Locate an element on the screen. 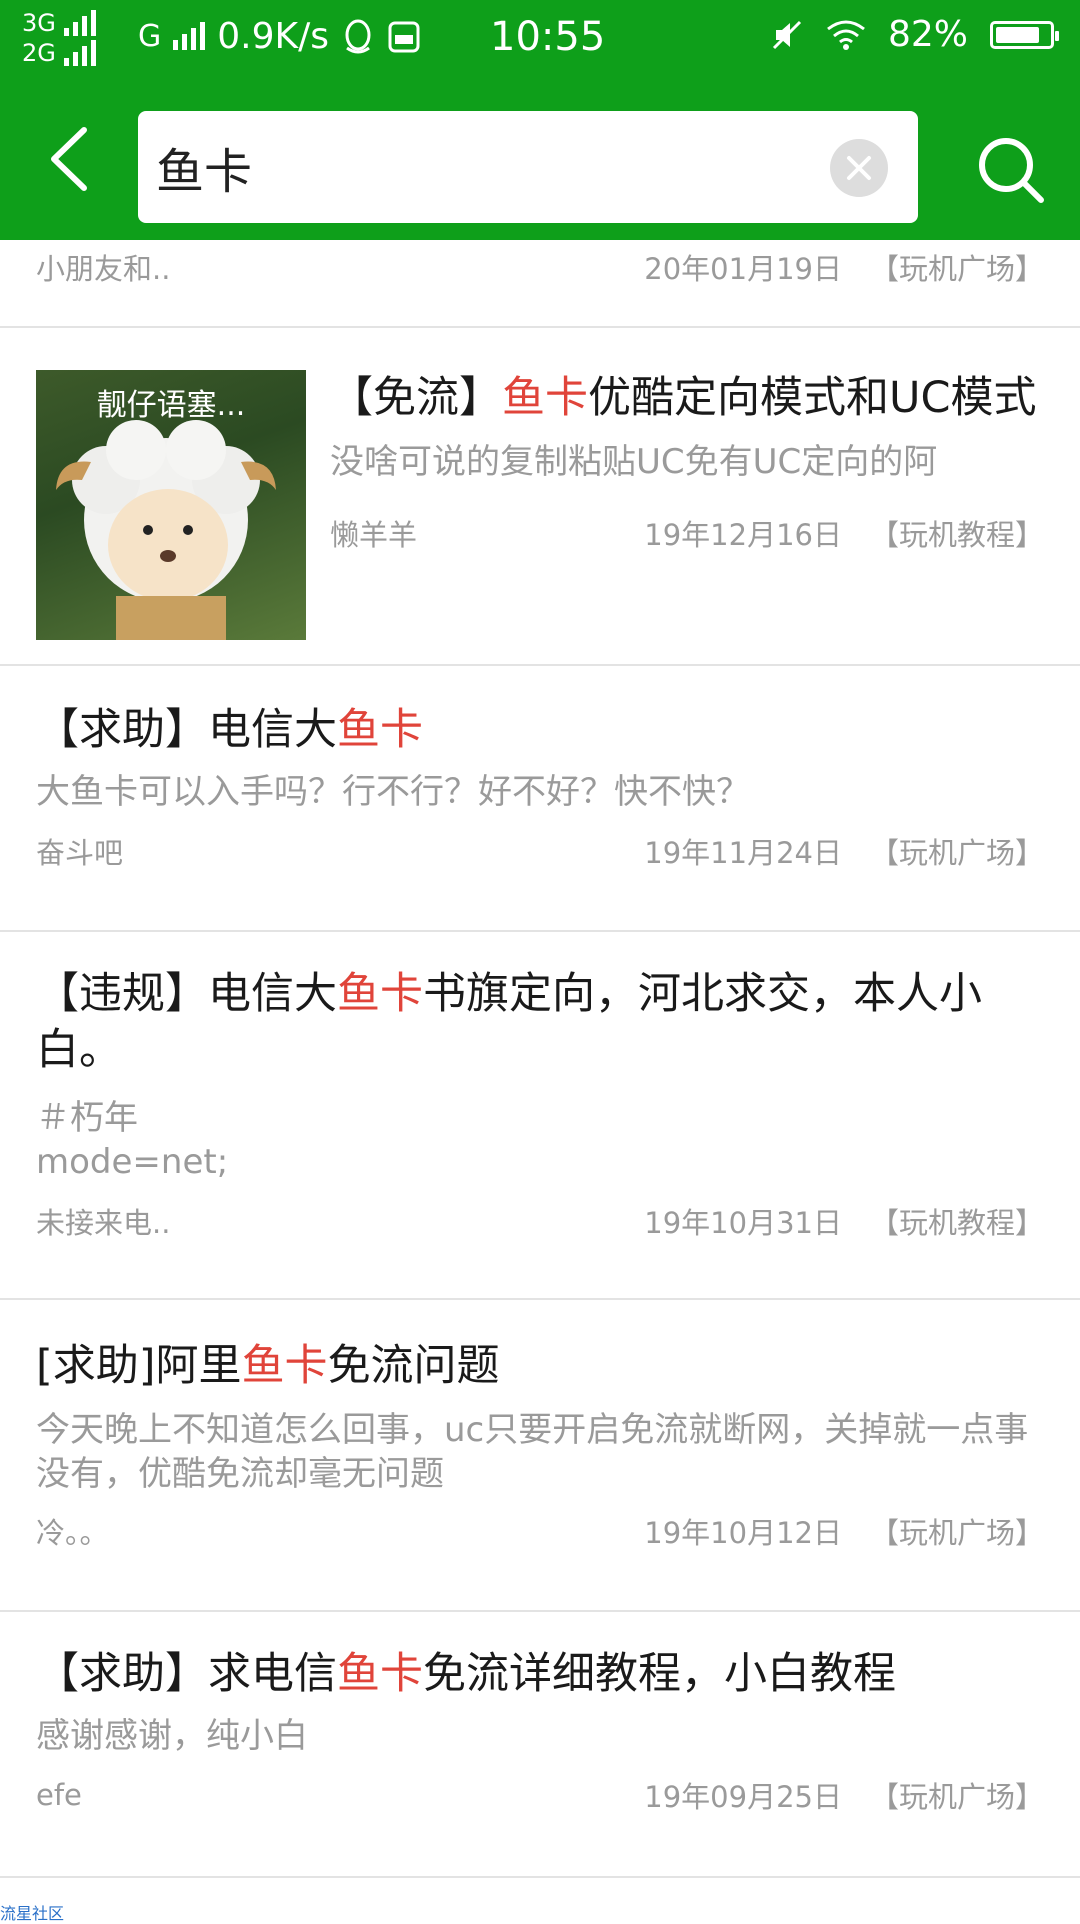 This screenshot has height=1924, width=1080. clear-icon is located at coordinates (859, 168).